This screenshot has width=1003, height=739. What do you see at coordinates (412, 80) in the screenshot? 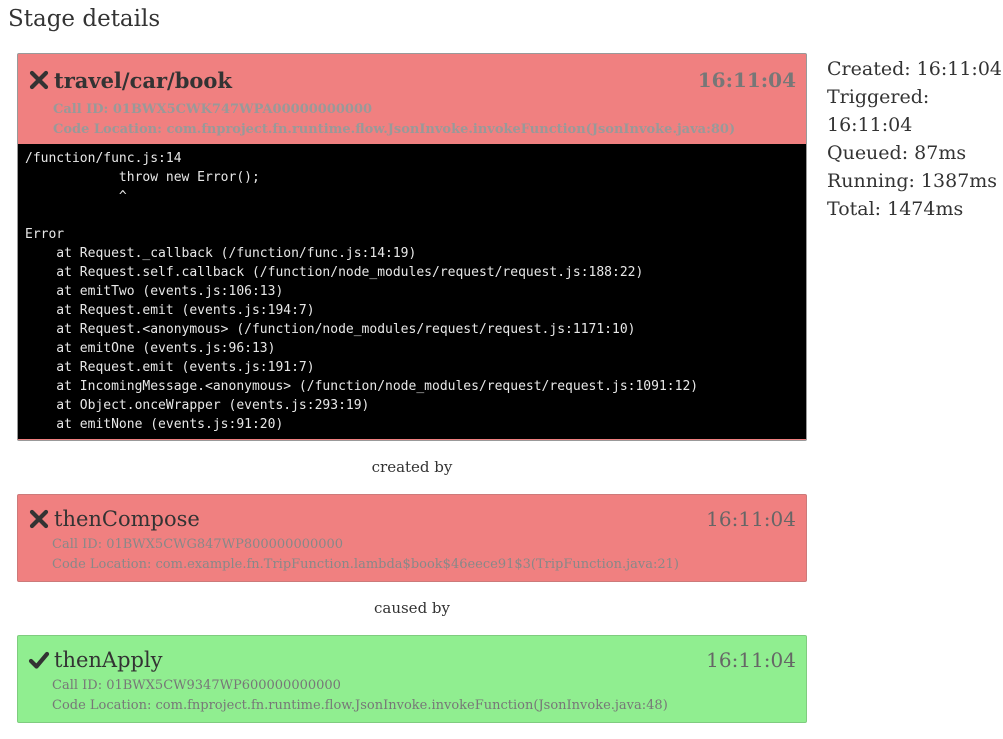
I see `primary-stage-title-row: travel/car/book` at bounding box center [412, 80].